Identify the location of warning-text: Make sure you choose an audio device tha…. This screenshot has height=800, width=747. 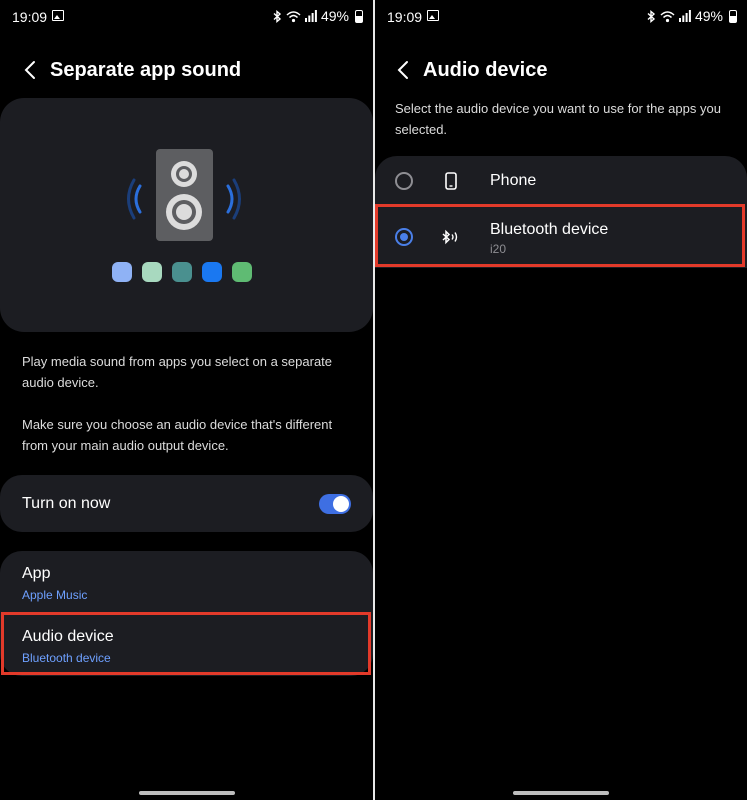
(177, 435).